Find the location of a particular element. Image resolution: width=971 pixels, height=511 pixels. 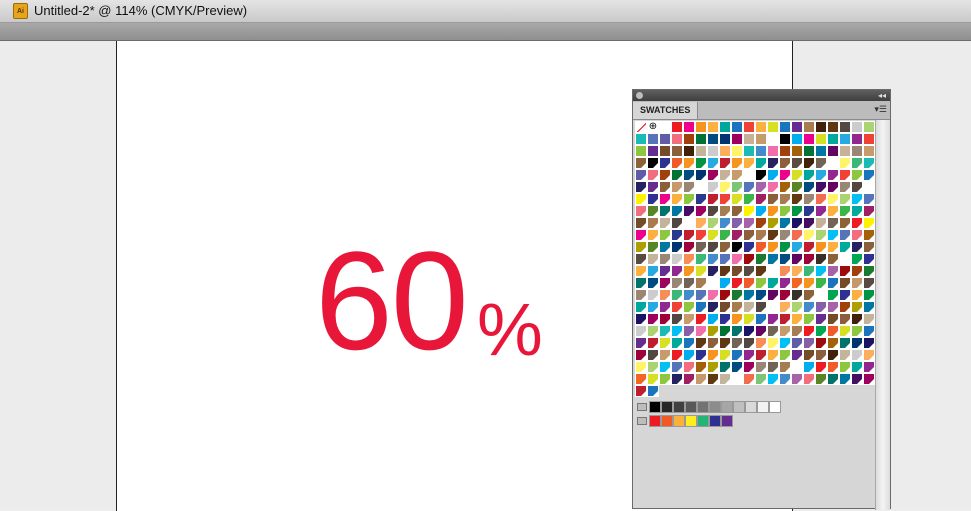

swatch-registration: ⊕ is located at coordinates (653, 127).